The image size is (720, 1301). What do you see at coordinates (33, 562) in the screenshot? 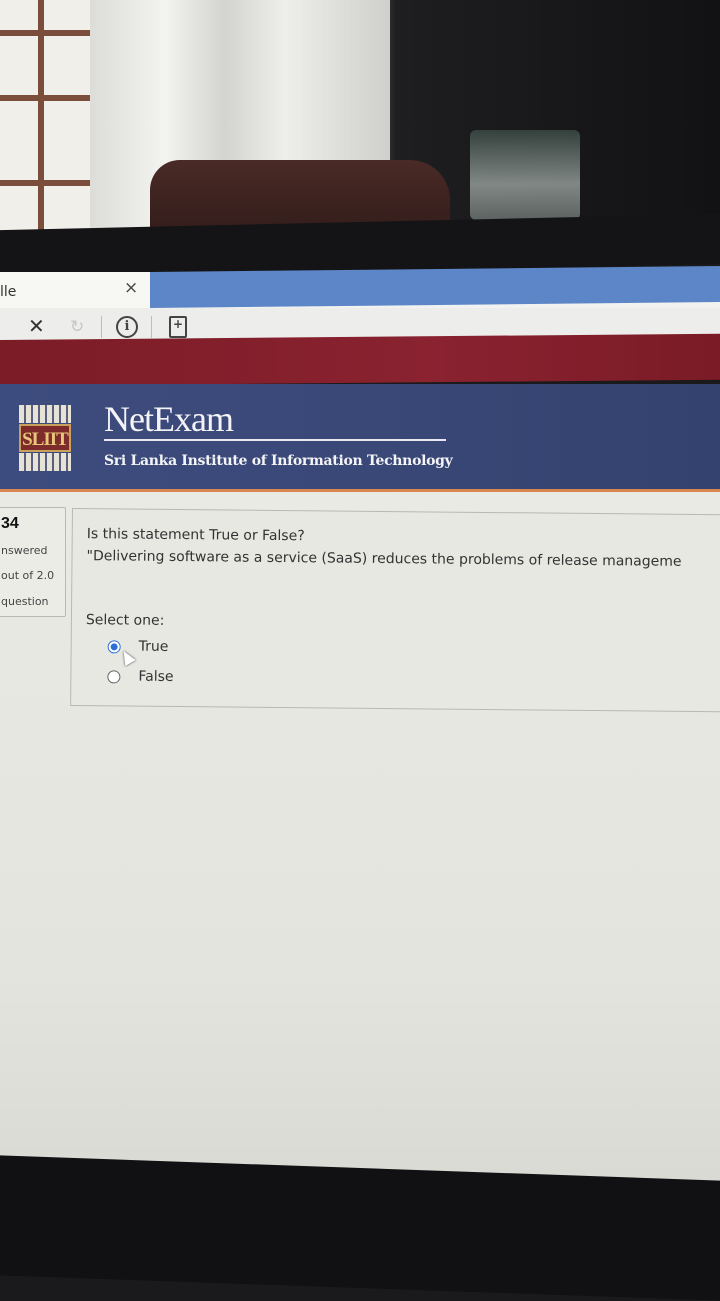
I see `question-info-panel: 34 nswered out of 2.0 question` at bounding box center [33, 562].